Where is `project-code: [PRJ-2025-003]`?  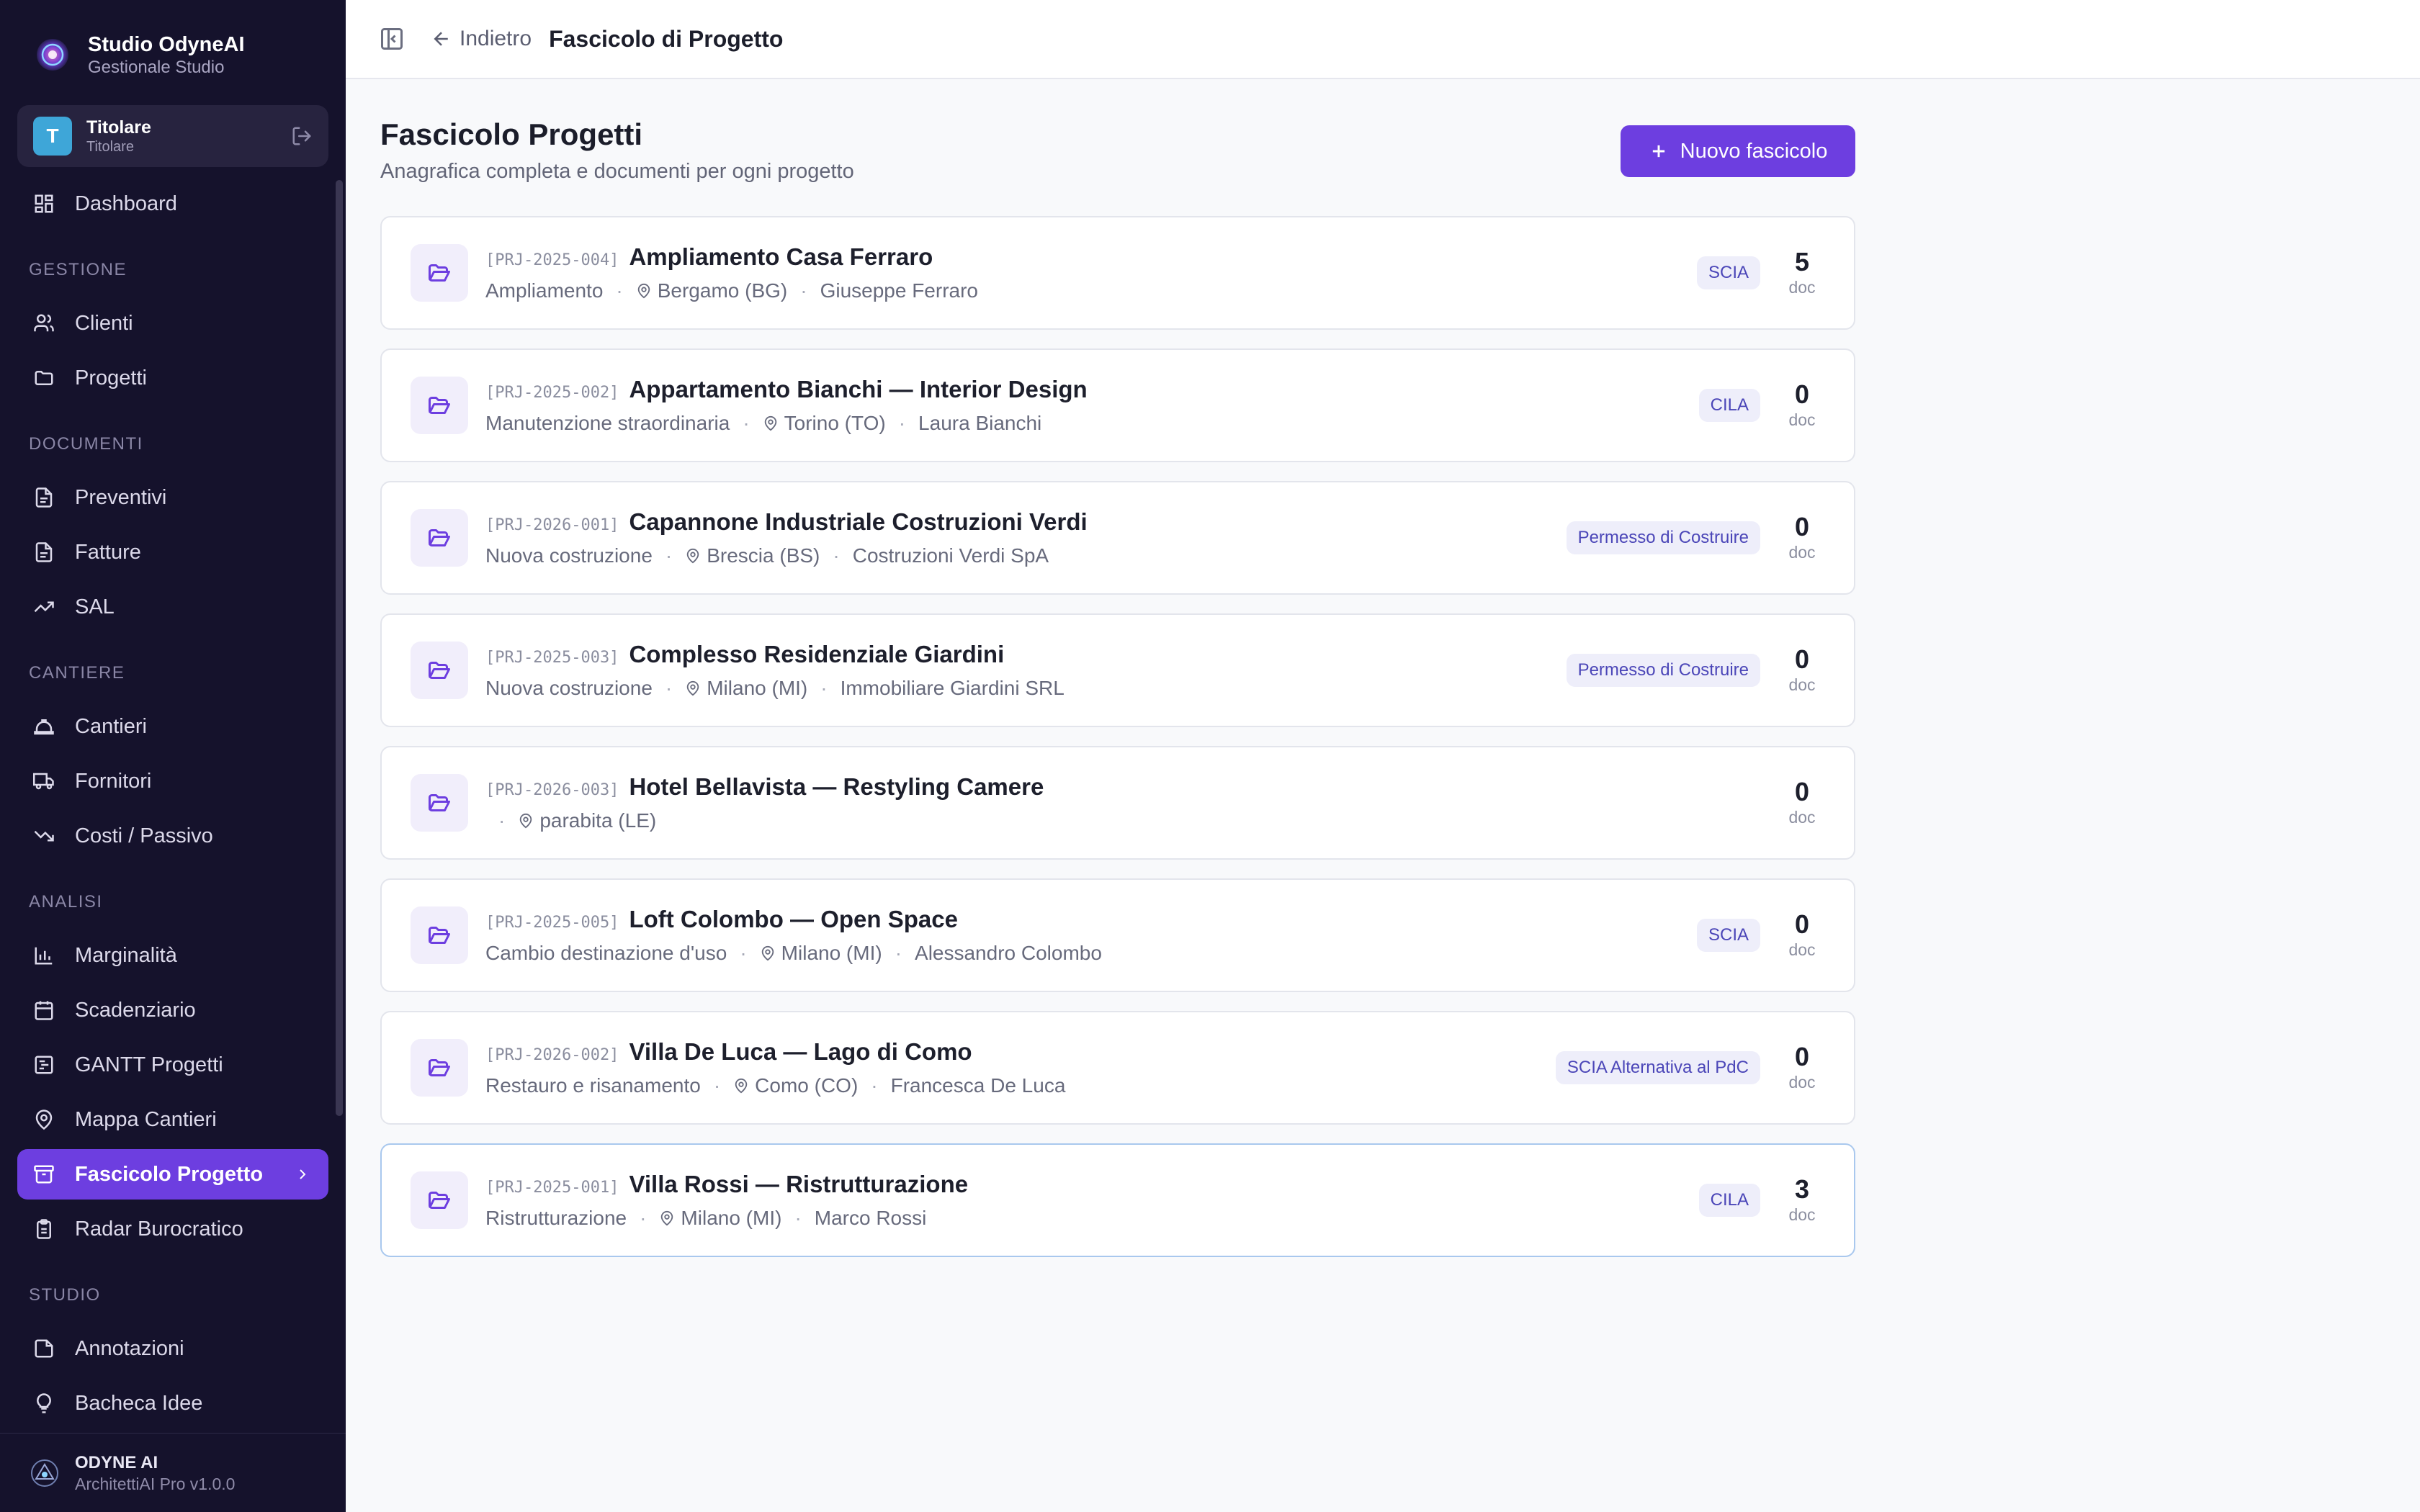 project-code: [PRJ-2025-003] is located at coordinates (552, 658).